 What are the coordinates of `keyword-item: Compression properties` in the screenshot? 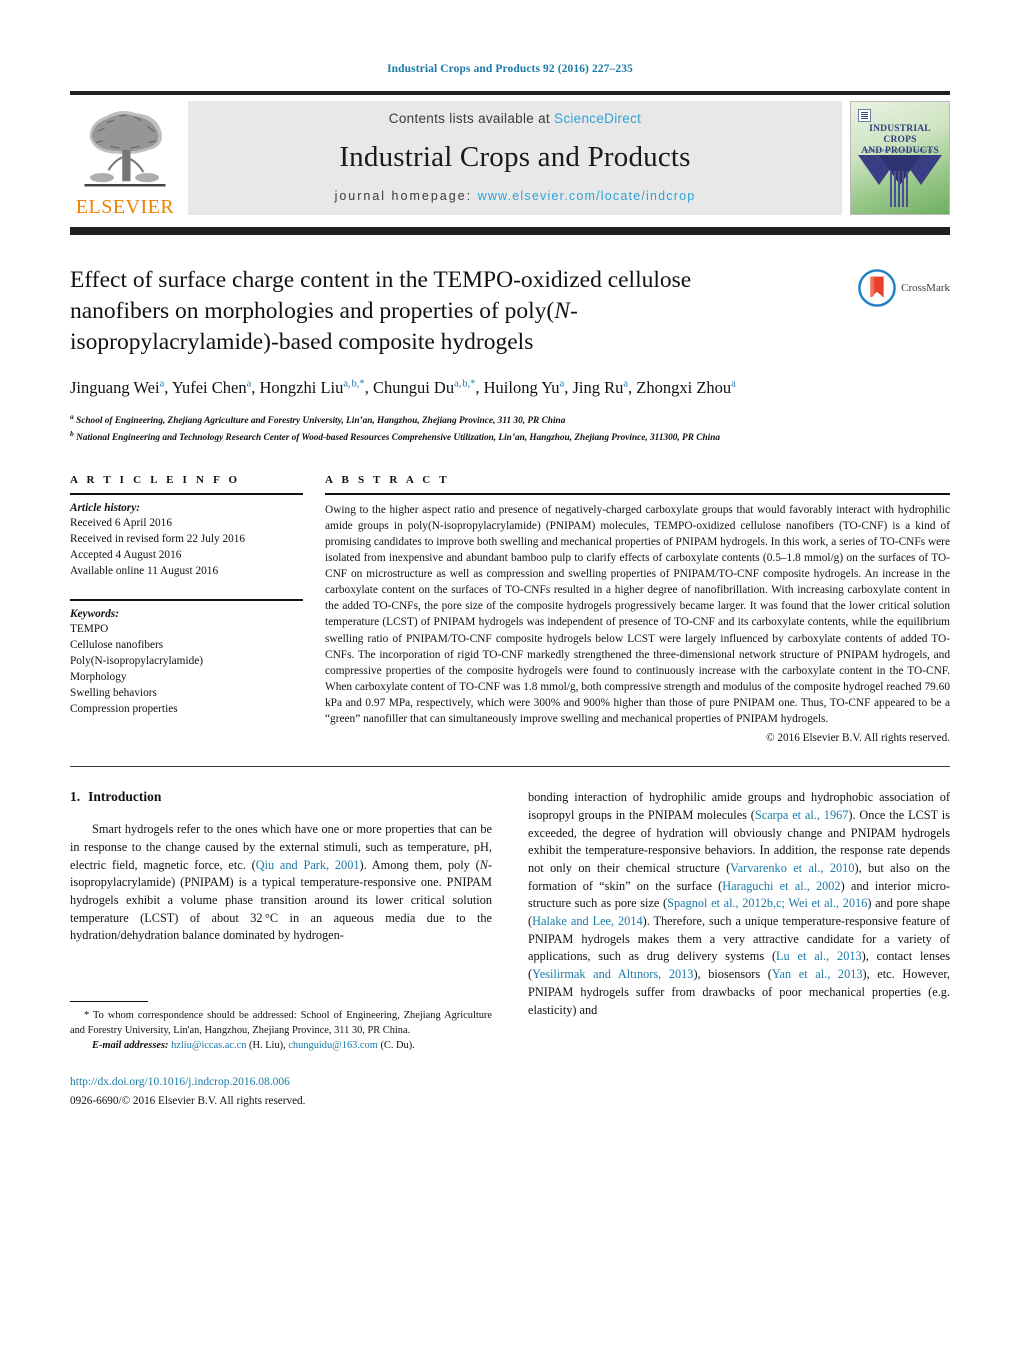 It's located at (124, 709).